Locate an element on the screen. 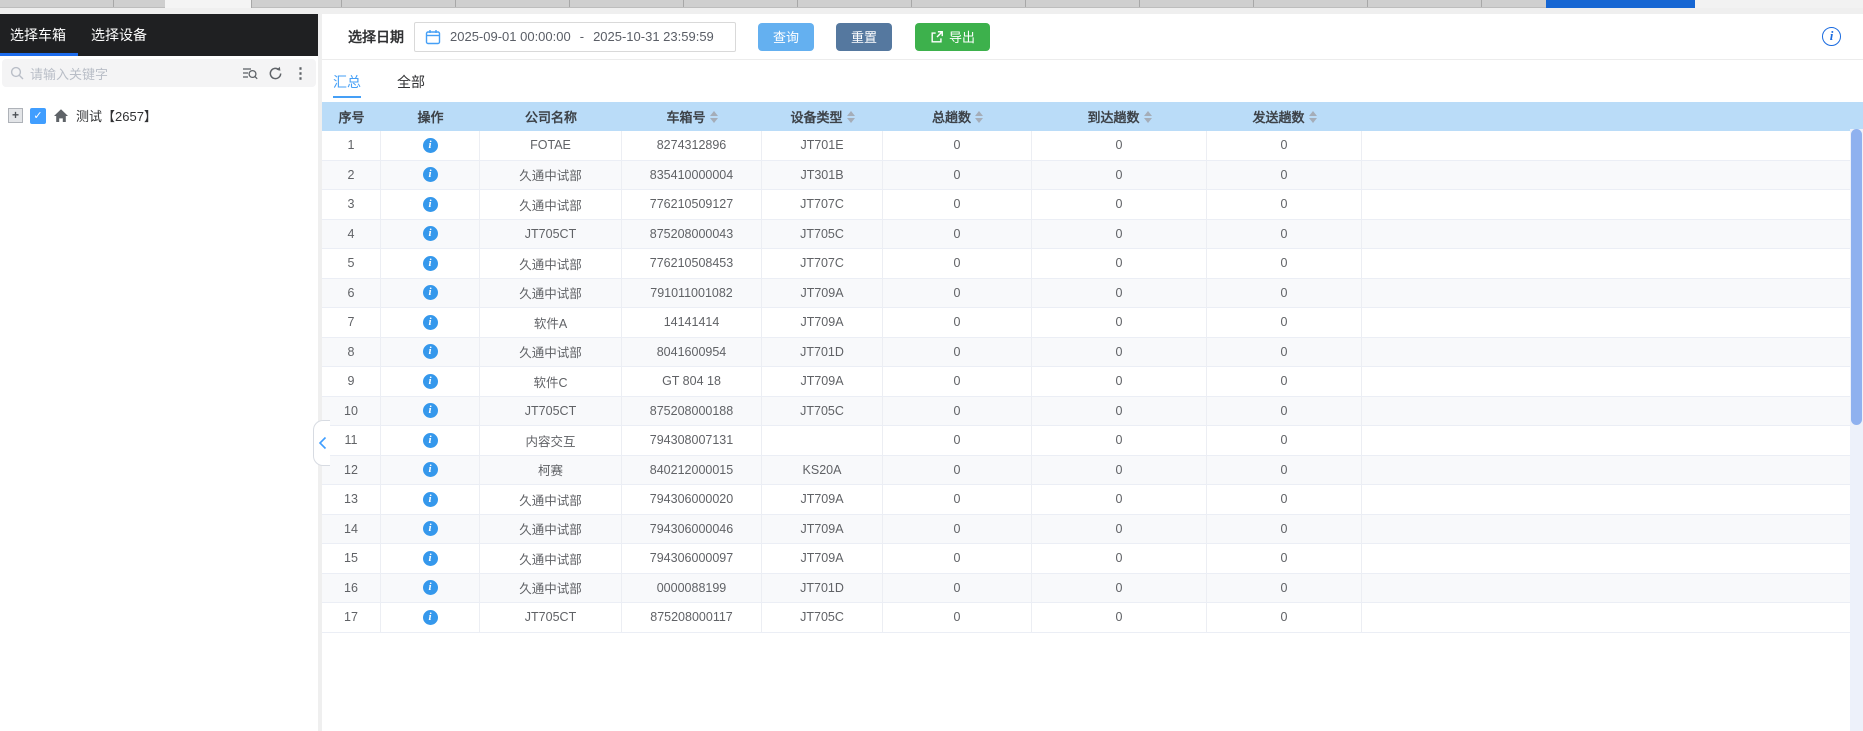 The height and width of the screenshot is (731, 1863). cell-index: 6 is located at coordinates (351, 292).